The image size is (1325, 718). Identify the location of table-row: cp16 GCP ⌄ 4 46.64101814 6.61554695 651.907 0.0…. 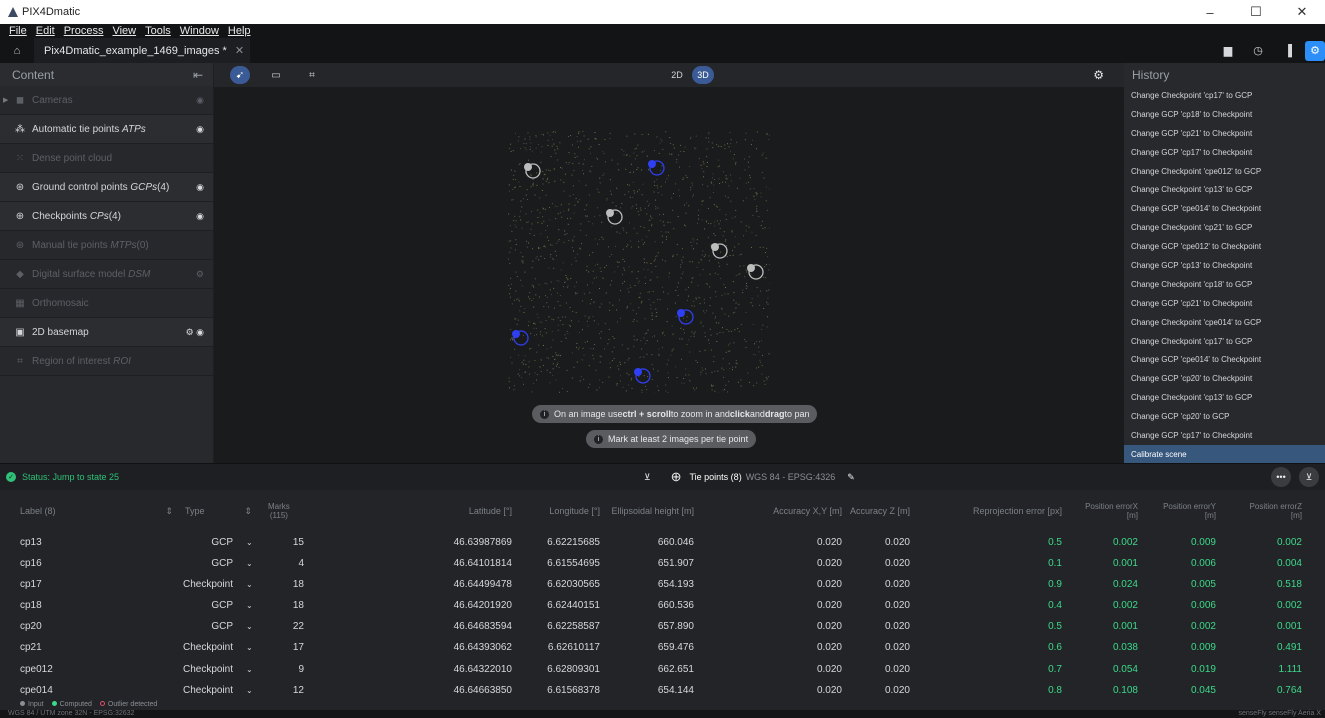
(662, 563).